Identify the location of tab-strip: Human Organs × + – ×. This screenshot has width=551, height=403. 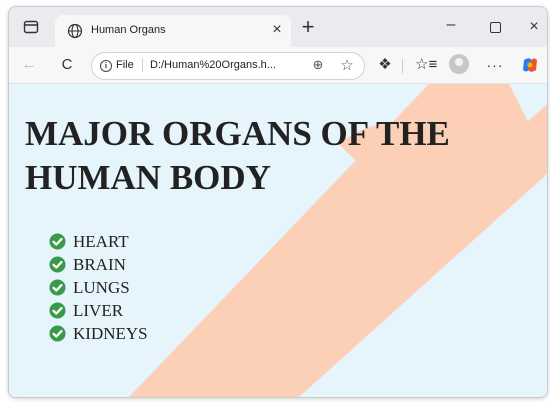
(278, 27).